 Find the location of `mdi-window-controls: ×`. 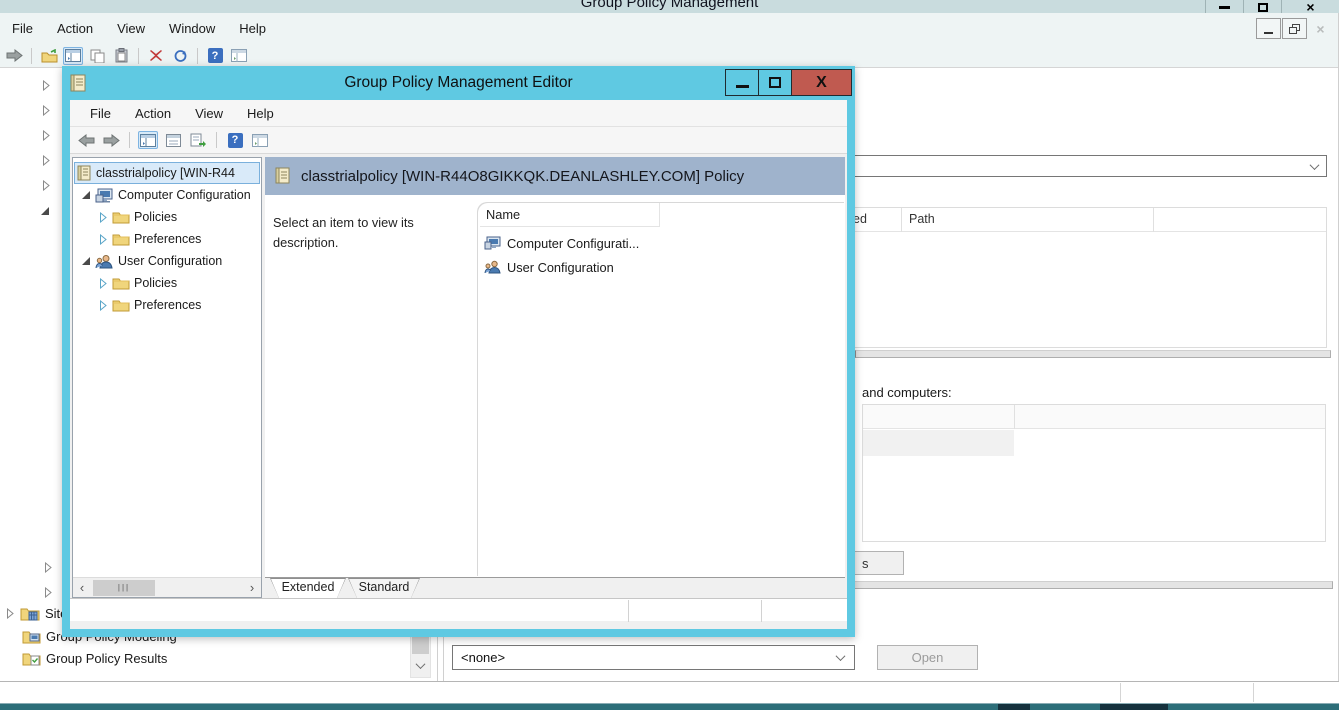

mdi-window-controls: × is located at coordinates (1294, 28).